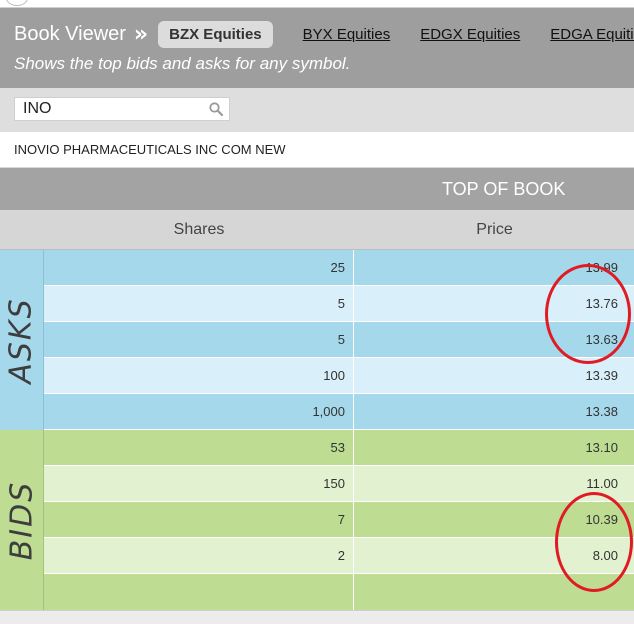  Describe the element at coordinates (347, 34) in the screenshot. I see `tab-byx-equities: BYX Equities` at that location.